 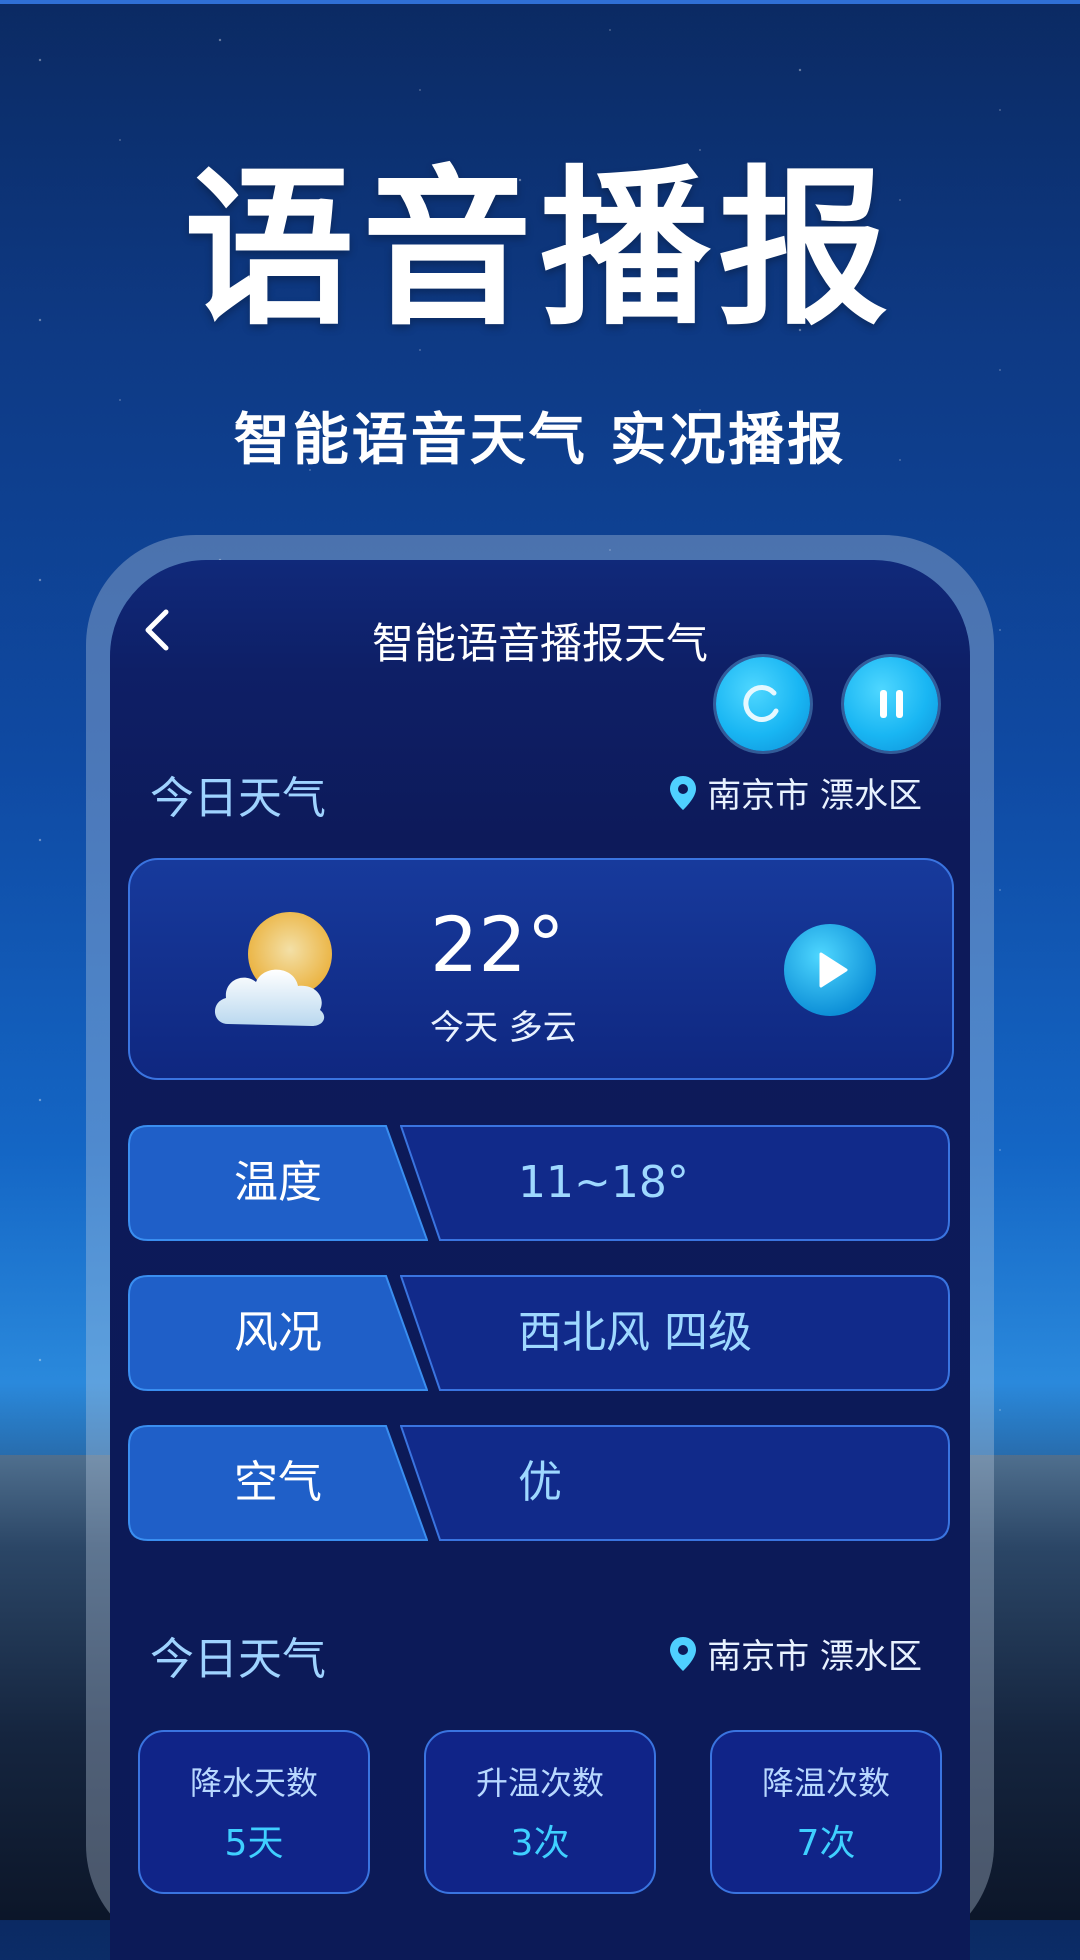 What do you see at coordinates (540, 1843) in the screenshot?
I see `stat-value: 3次` at bounding box center [540, 1843].